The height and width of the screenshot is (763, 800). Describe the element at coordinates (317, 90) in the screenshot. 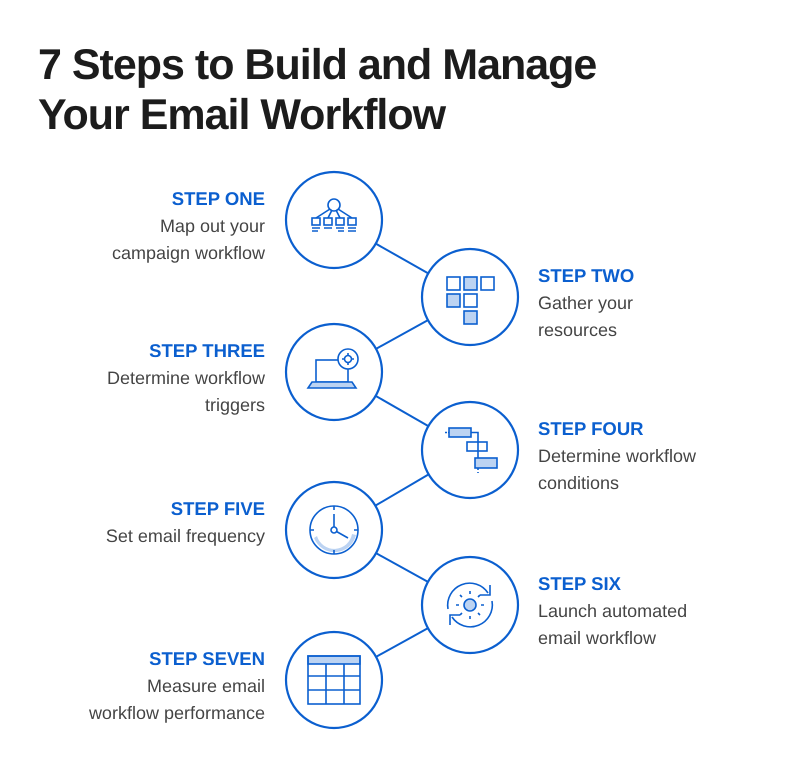

I see `page-title: 7 Steps to Build and Manage Your Email Workflow` at that location.